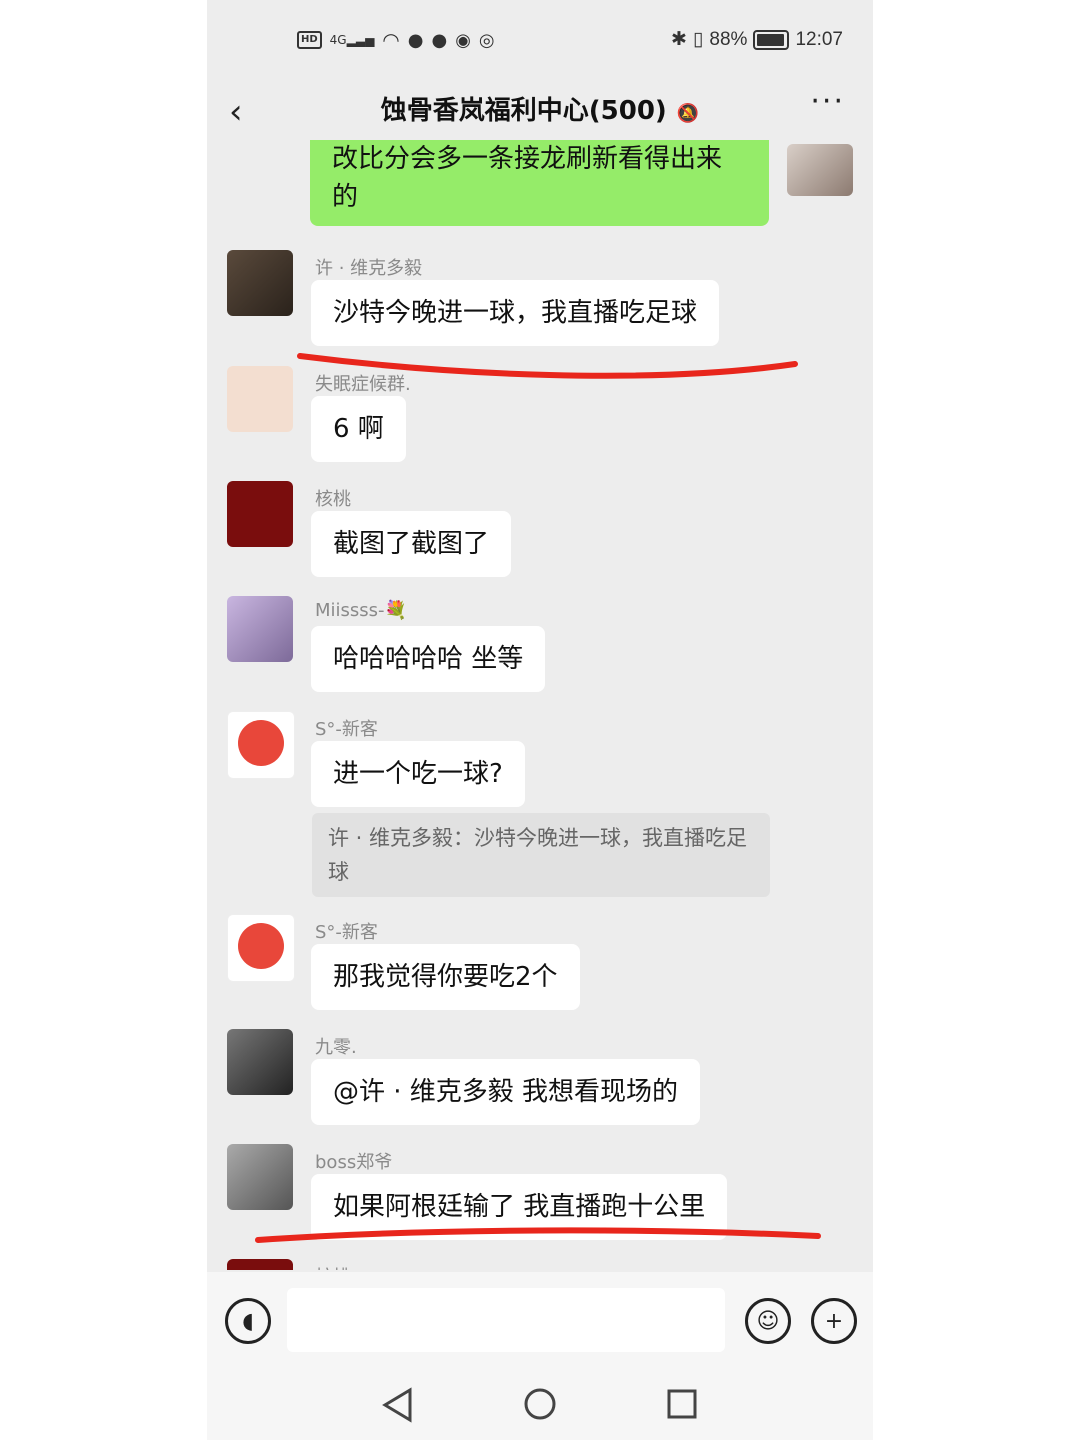  I want to click on bluetooth-icon: ✱, so click(679, 39).